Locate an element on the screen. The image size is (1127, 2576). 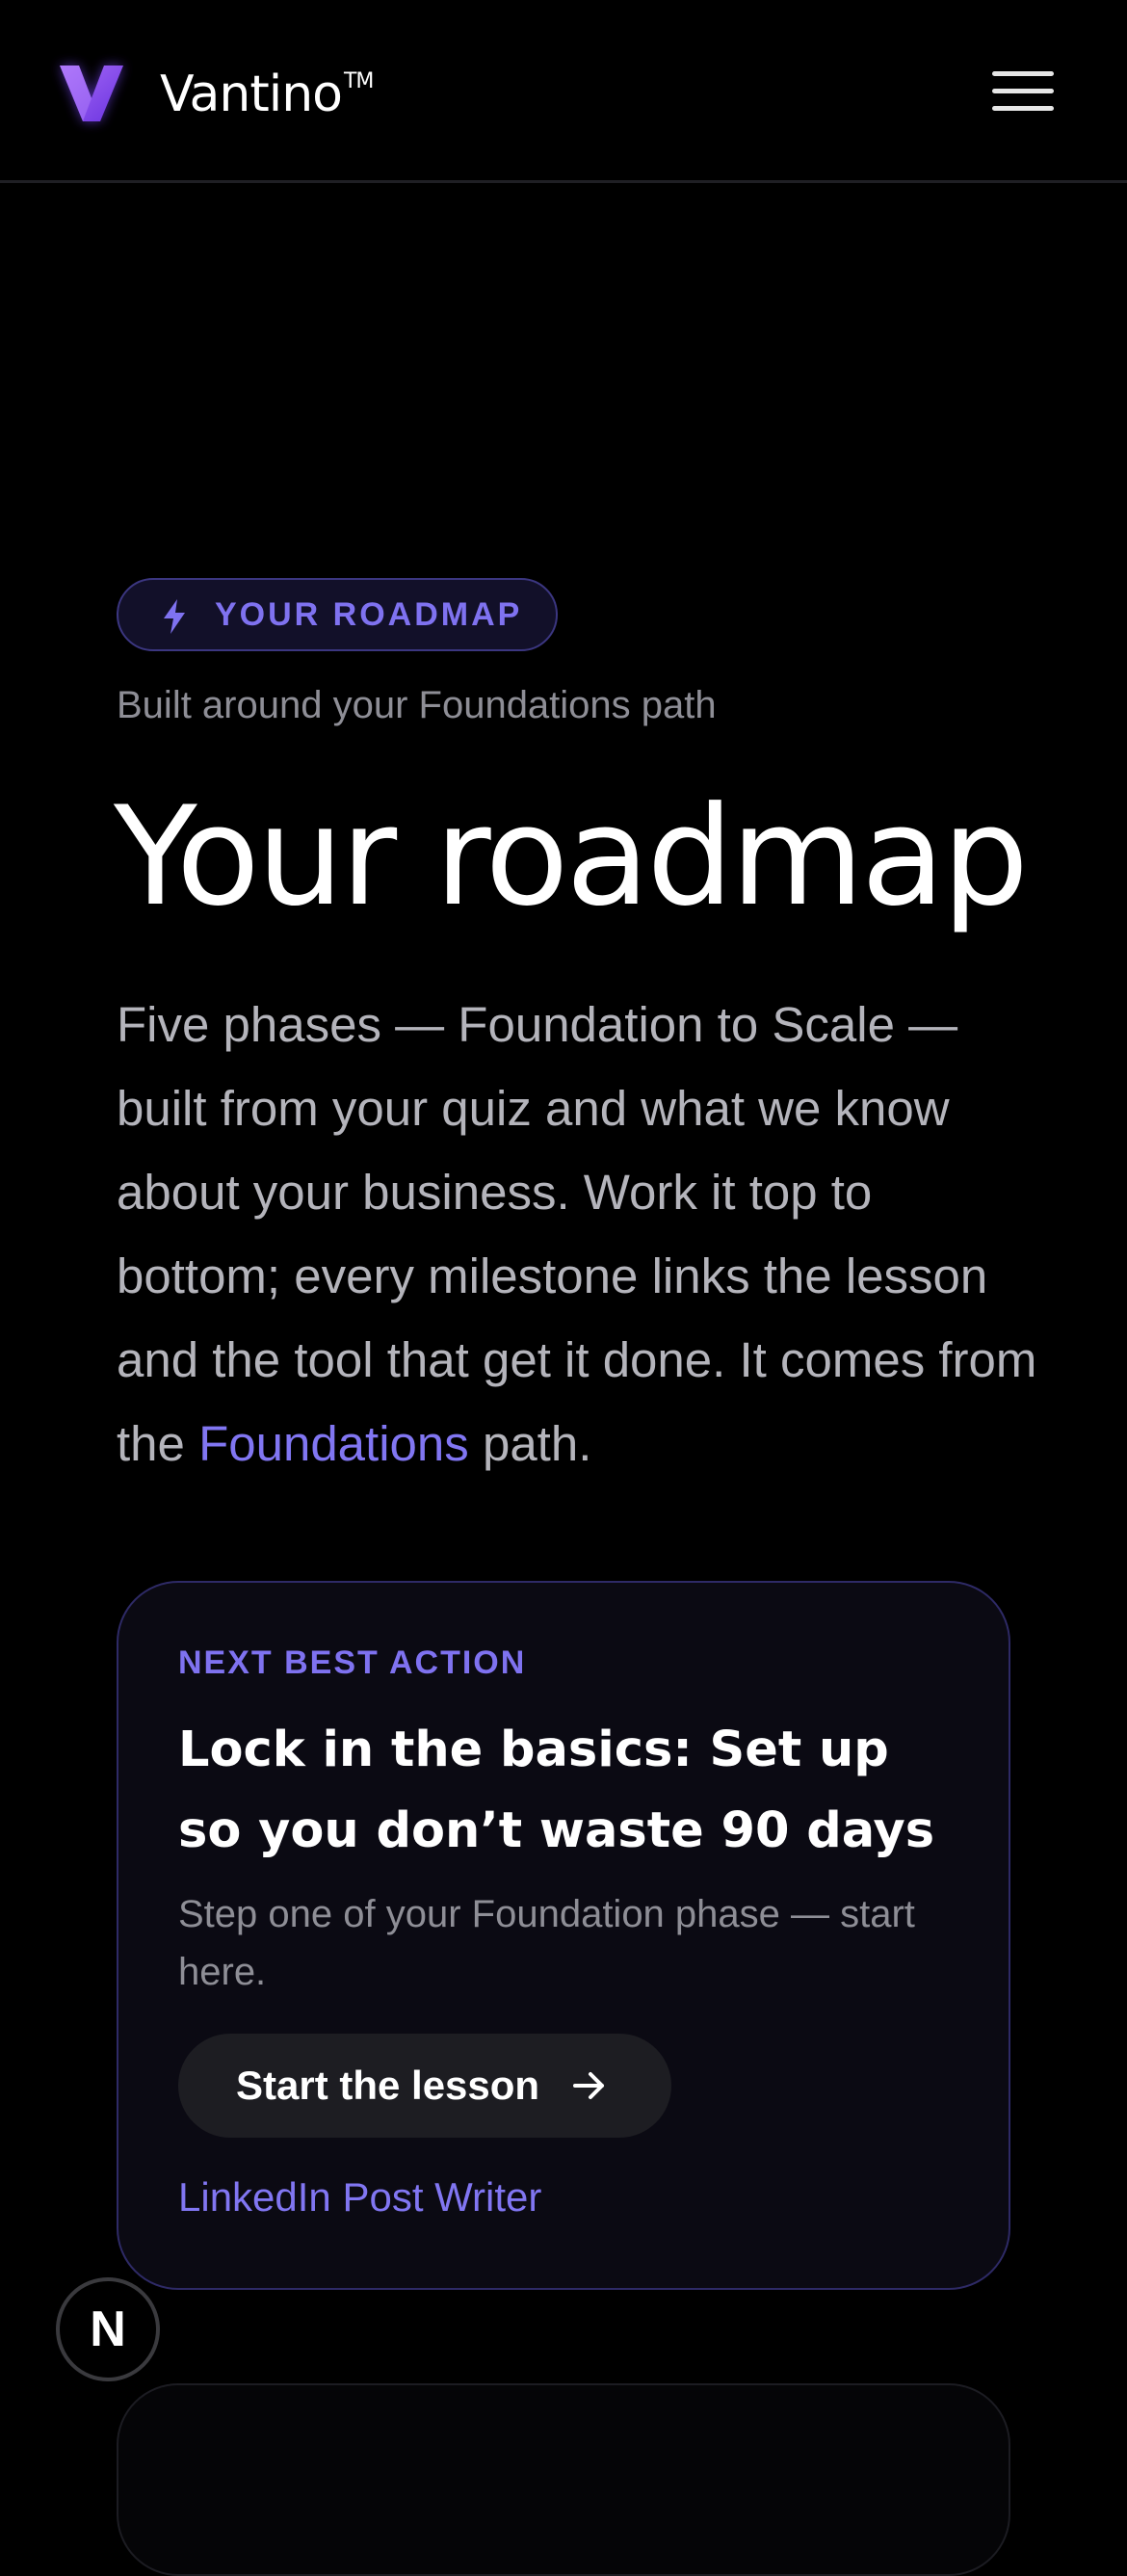
lightning-bolt-icon is located at coordinates (174, 616).